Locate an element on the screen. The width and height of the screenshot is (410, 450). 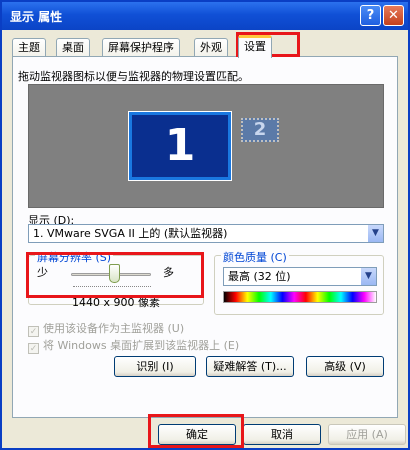
color-quality-label: 颜色质量 (C) is located at coordinates (255, 257).